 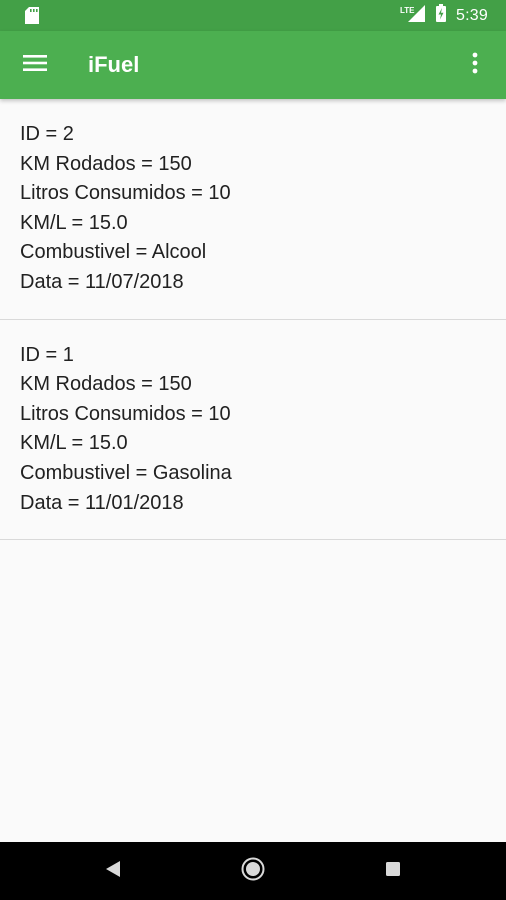 I want to click on record-fuel: Combustivel = Gasolina, so click(x=126, y=472).